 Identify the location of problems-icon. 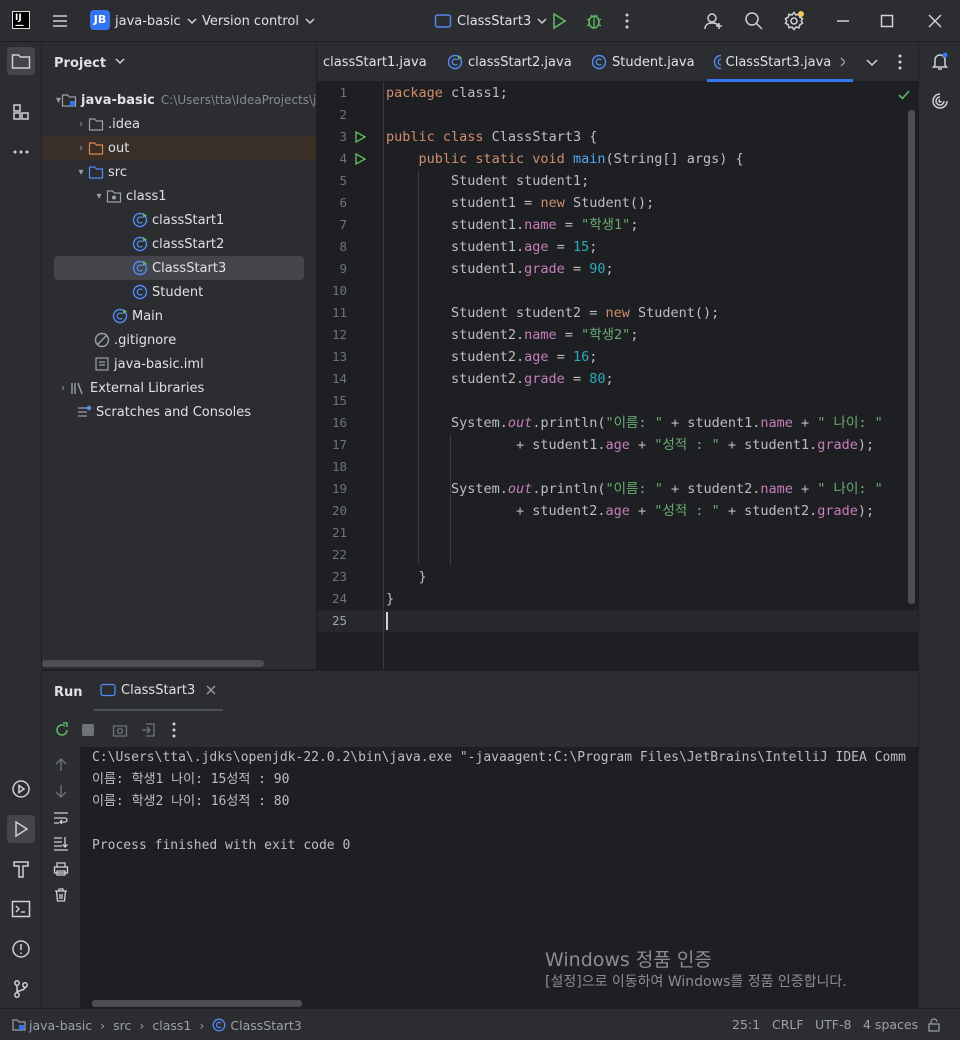
(21, 949).